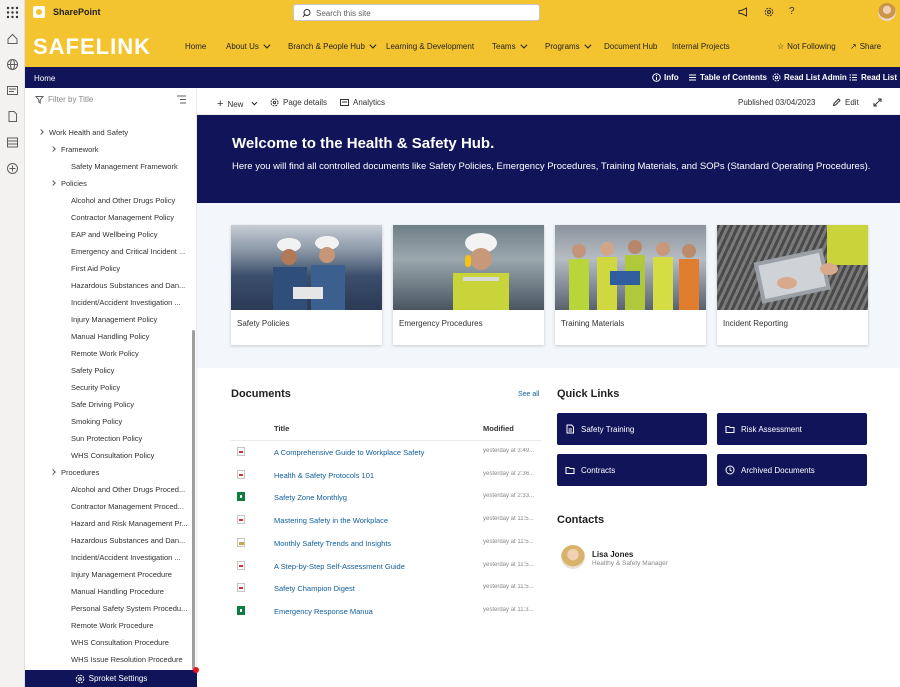 The image size is (900, 687). What do you see at coordinates (12, 168) in the screenshot?
I see `add-icon` at bounding box center [12, 168].